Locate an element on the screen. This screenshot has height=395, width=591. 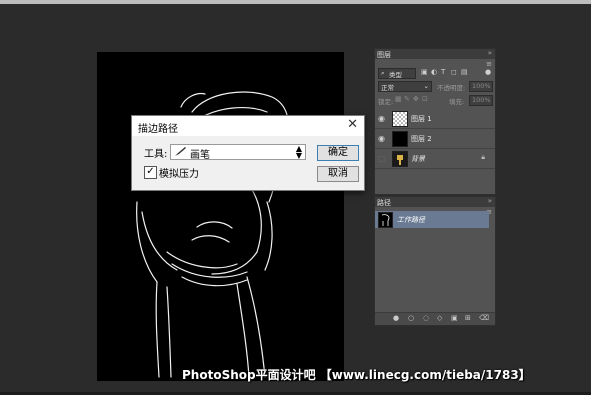
path-name: 工作路径 is located at coordinates (411, 220).